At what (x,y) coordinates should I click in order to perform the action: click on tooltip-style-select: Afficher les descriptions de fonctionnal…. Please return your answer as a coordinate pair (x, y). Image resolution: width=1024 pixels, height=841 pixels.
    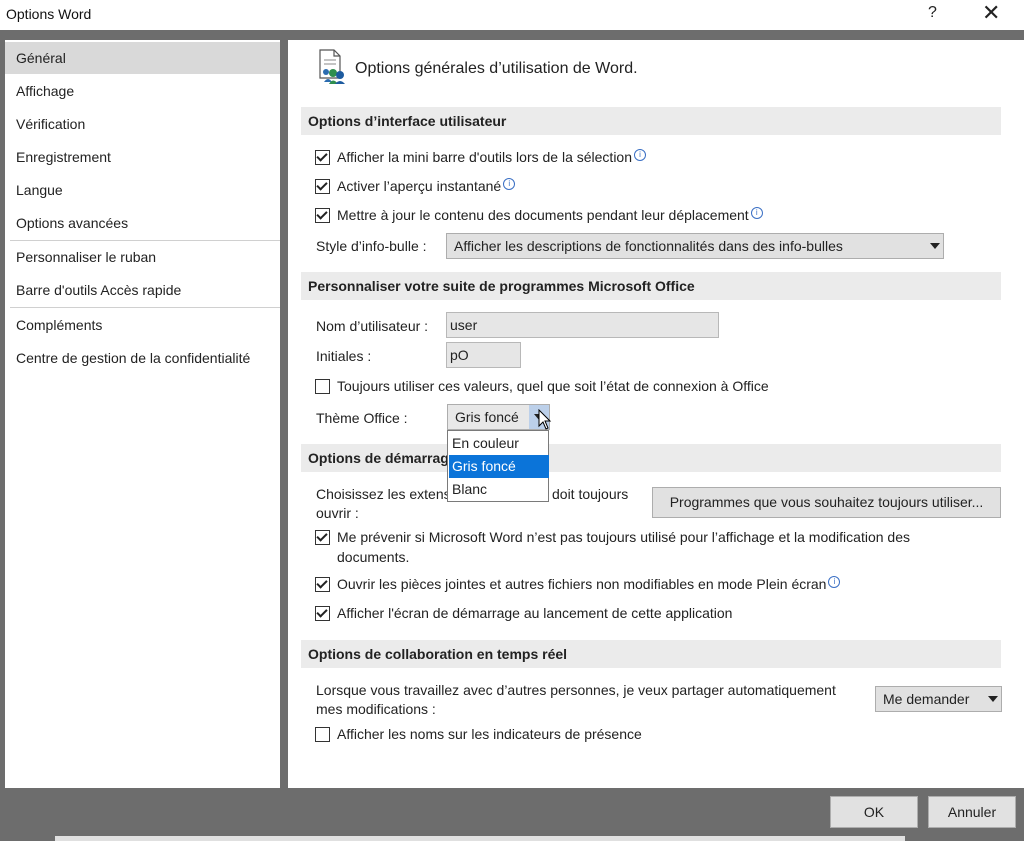
    Looking at the image, I should click on (695, 246).